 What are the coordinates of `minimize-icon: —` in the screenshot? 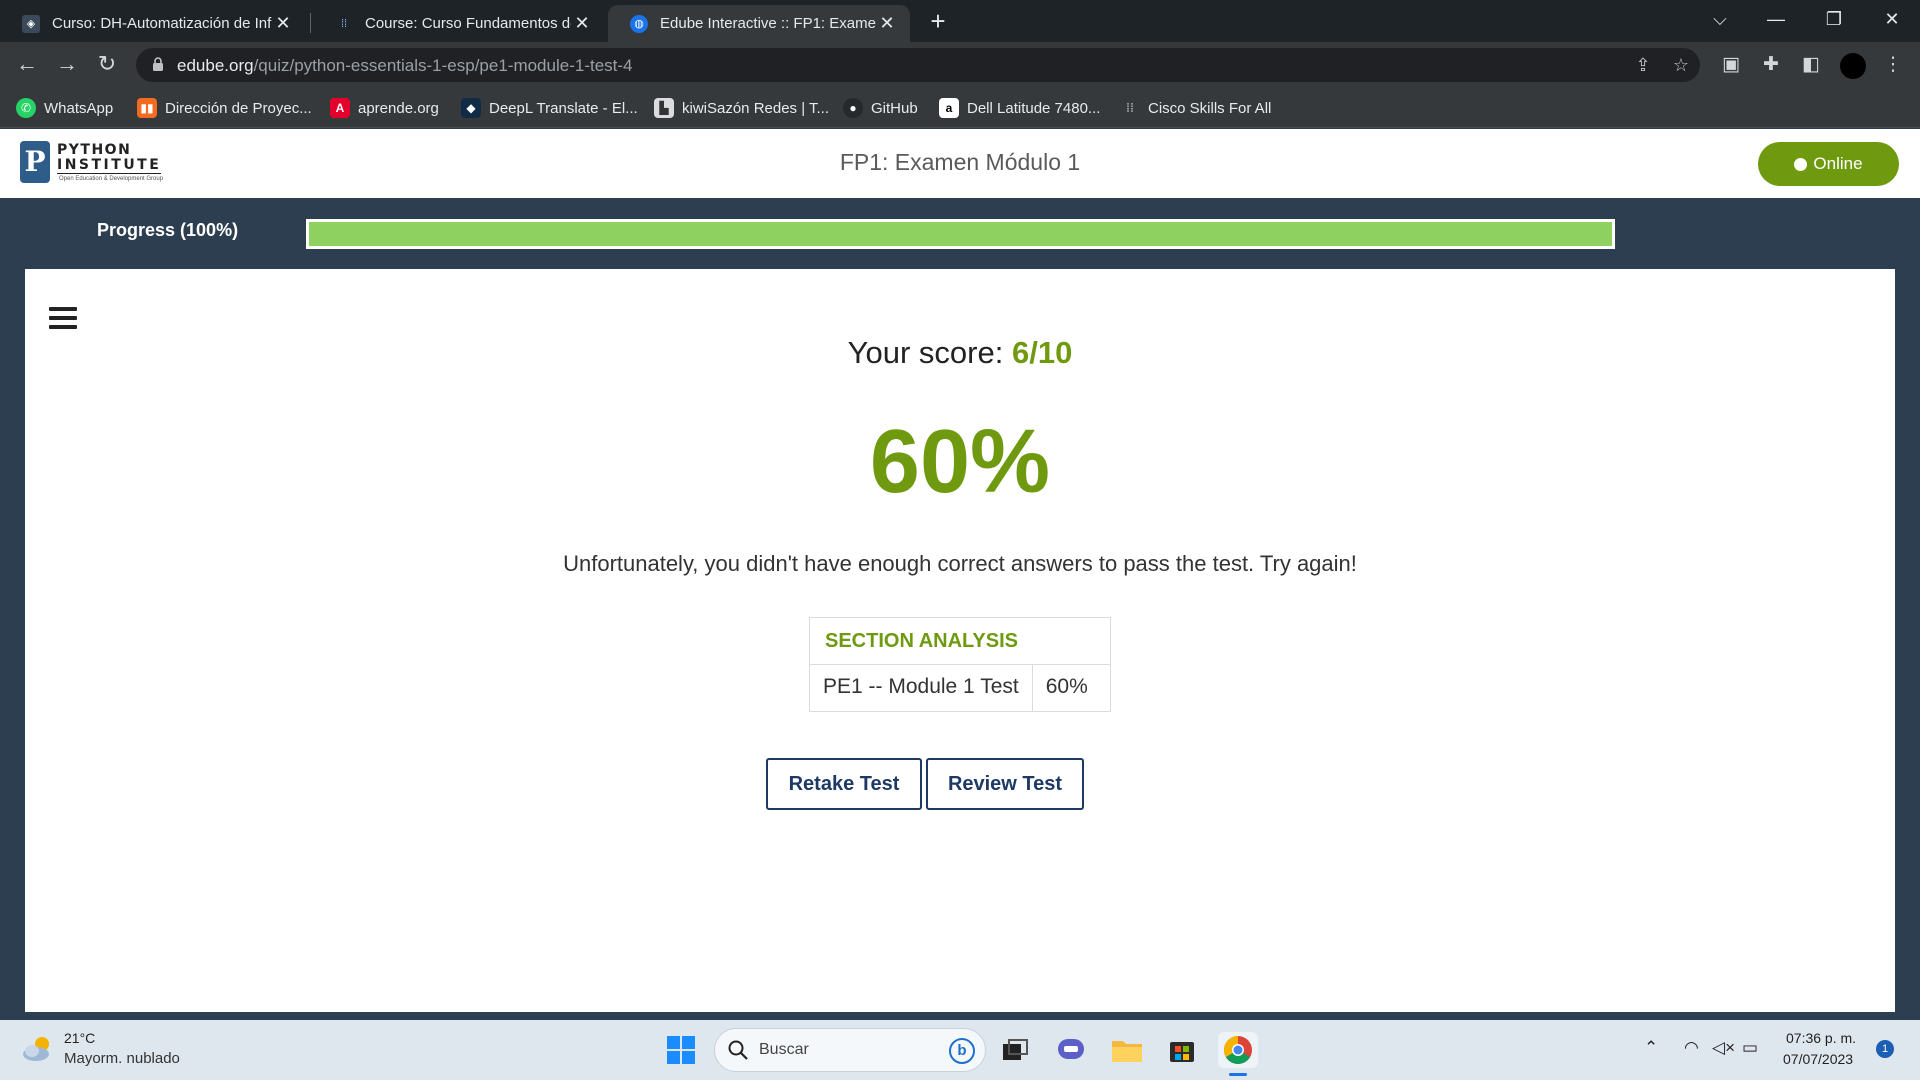 It's located at (1776, 21).